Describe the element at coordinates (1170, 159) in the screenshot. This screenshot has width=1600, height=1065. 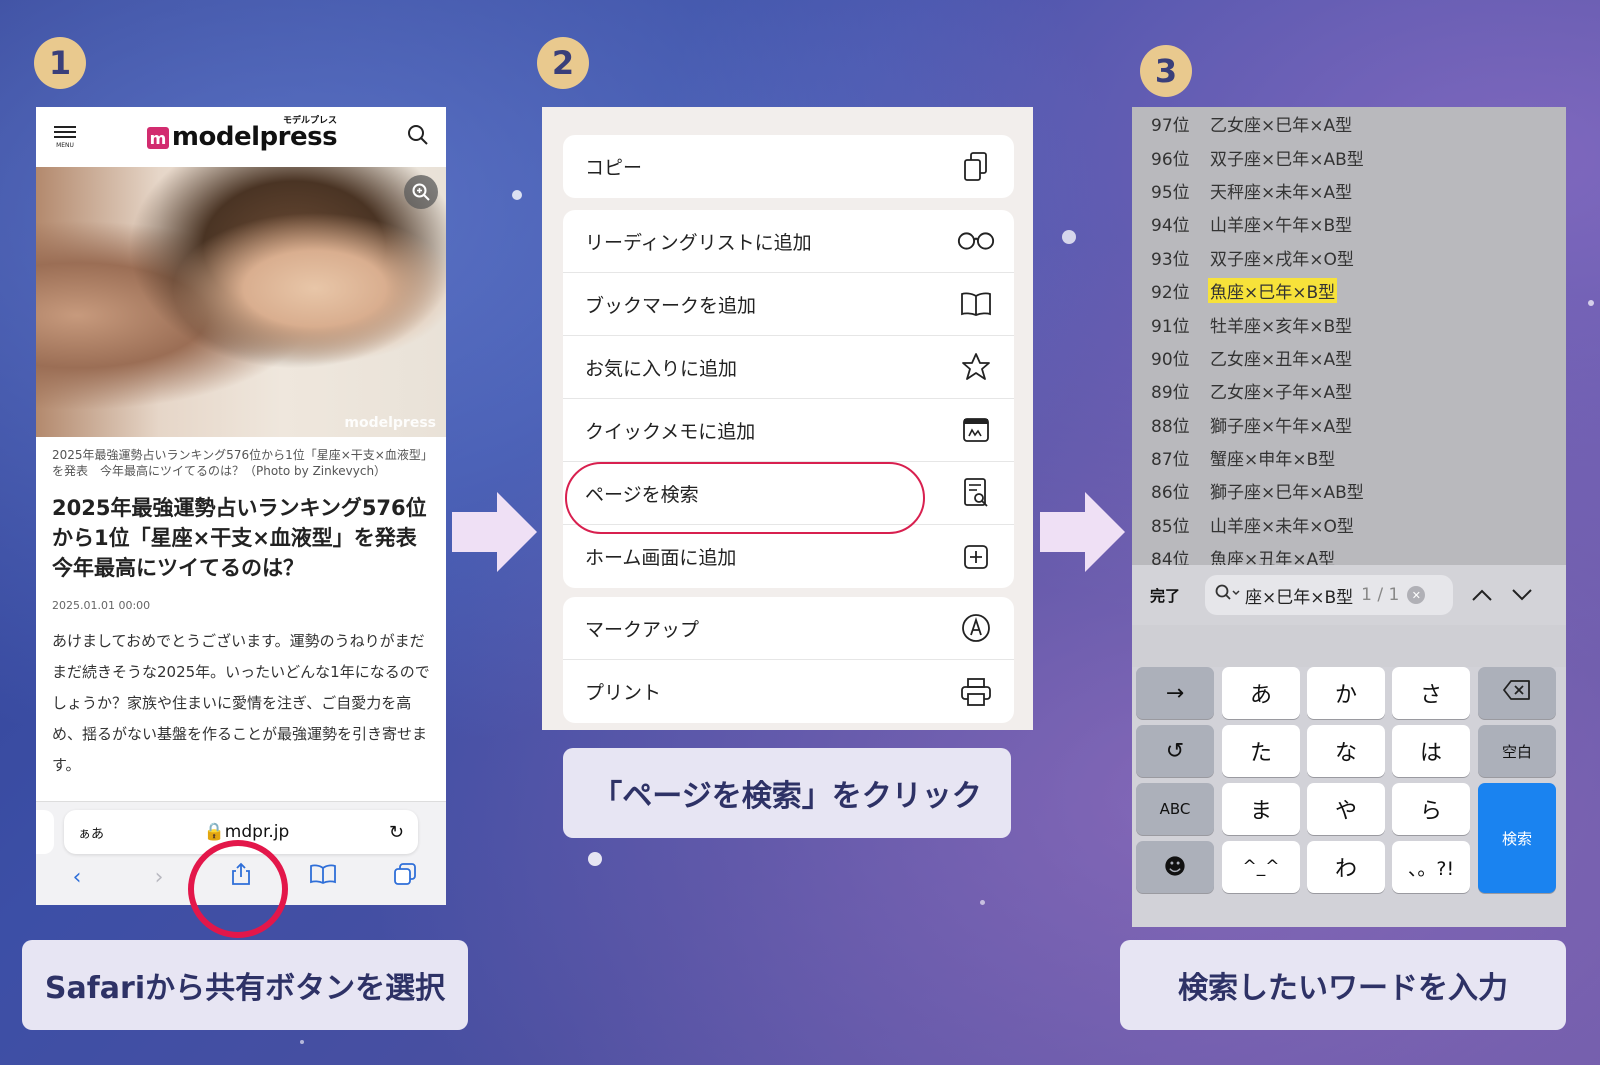
I see `rank-number: 96位` at that location.